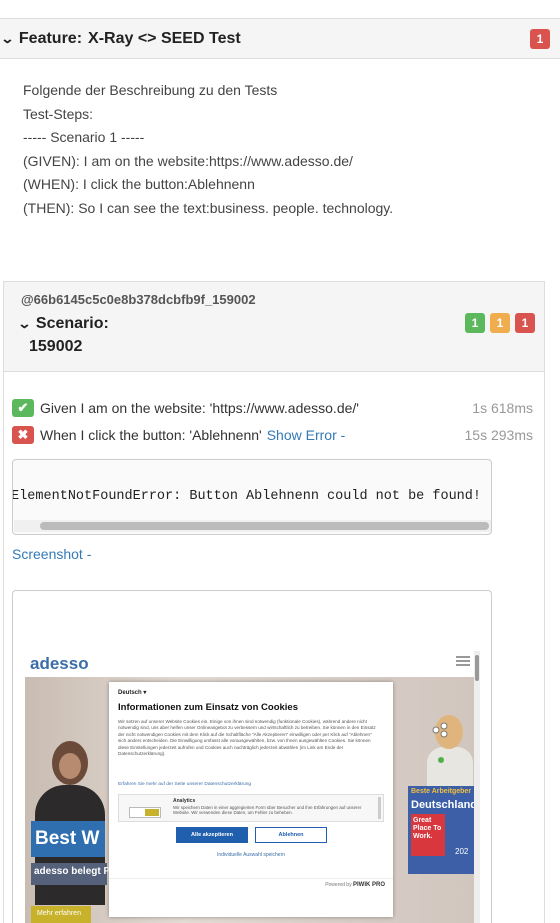 Image resolution: width=560 pixels, height=923 pixels. Describe the element at coordinates (23, 435) in the screenshot. I see `cross-icon: ✖` at that location.